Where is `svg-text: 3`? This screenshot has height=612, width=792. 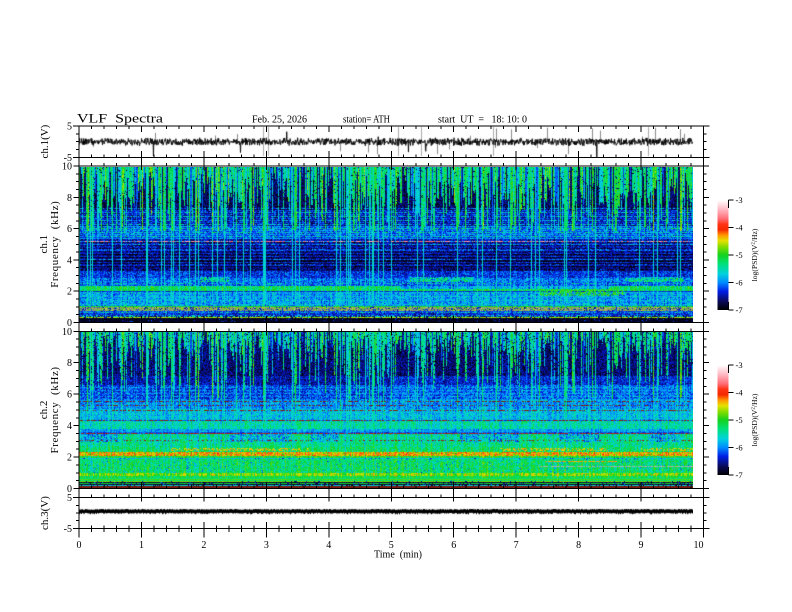 svg-text: 3 is located at coordinates (266, 545).